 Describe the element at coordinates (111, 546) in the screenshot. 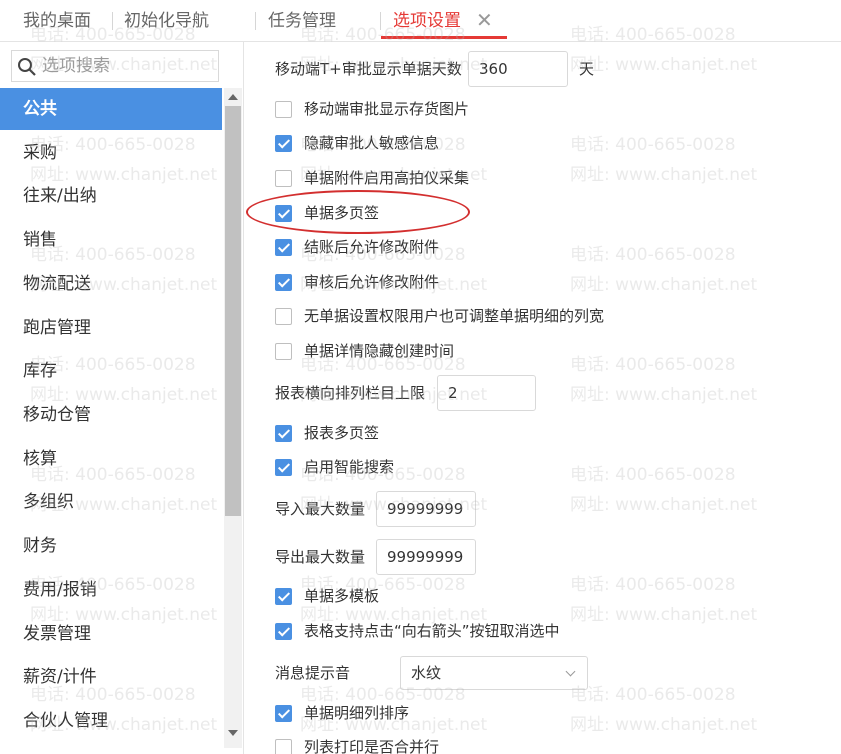

I see `menu-item-finance: 财务` at that location.